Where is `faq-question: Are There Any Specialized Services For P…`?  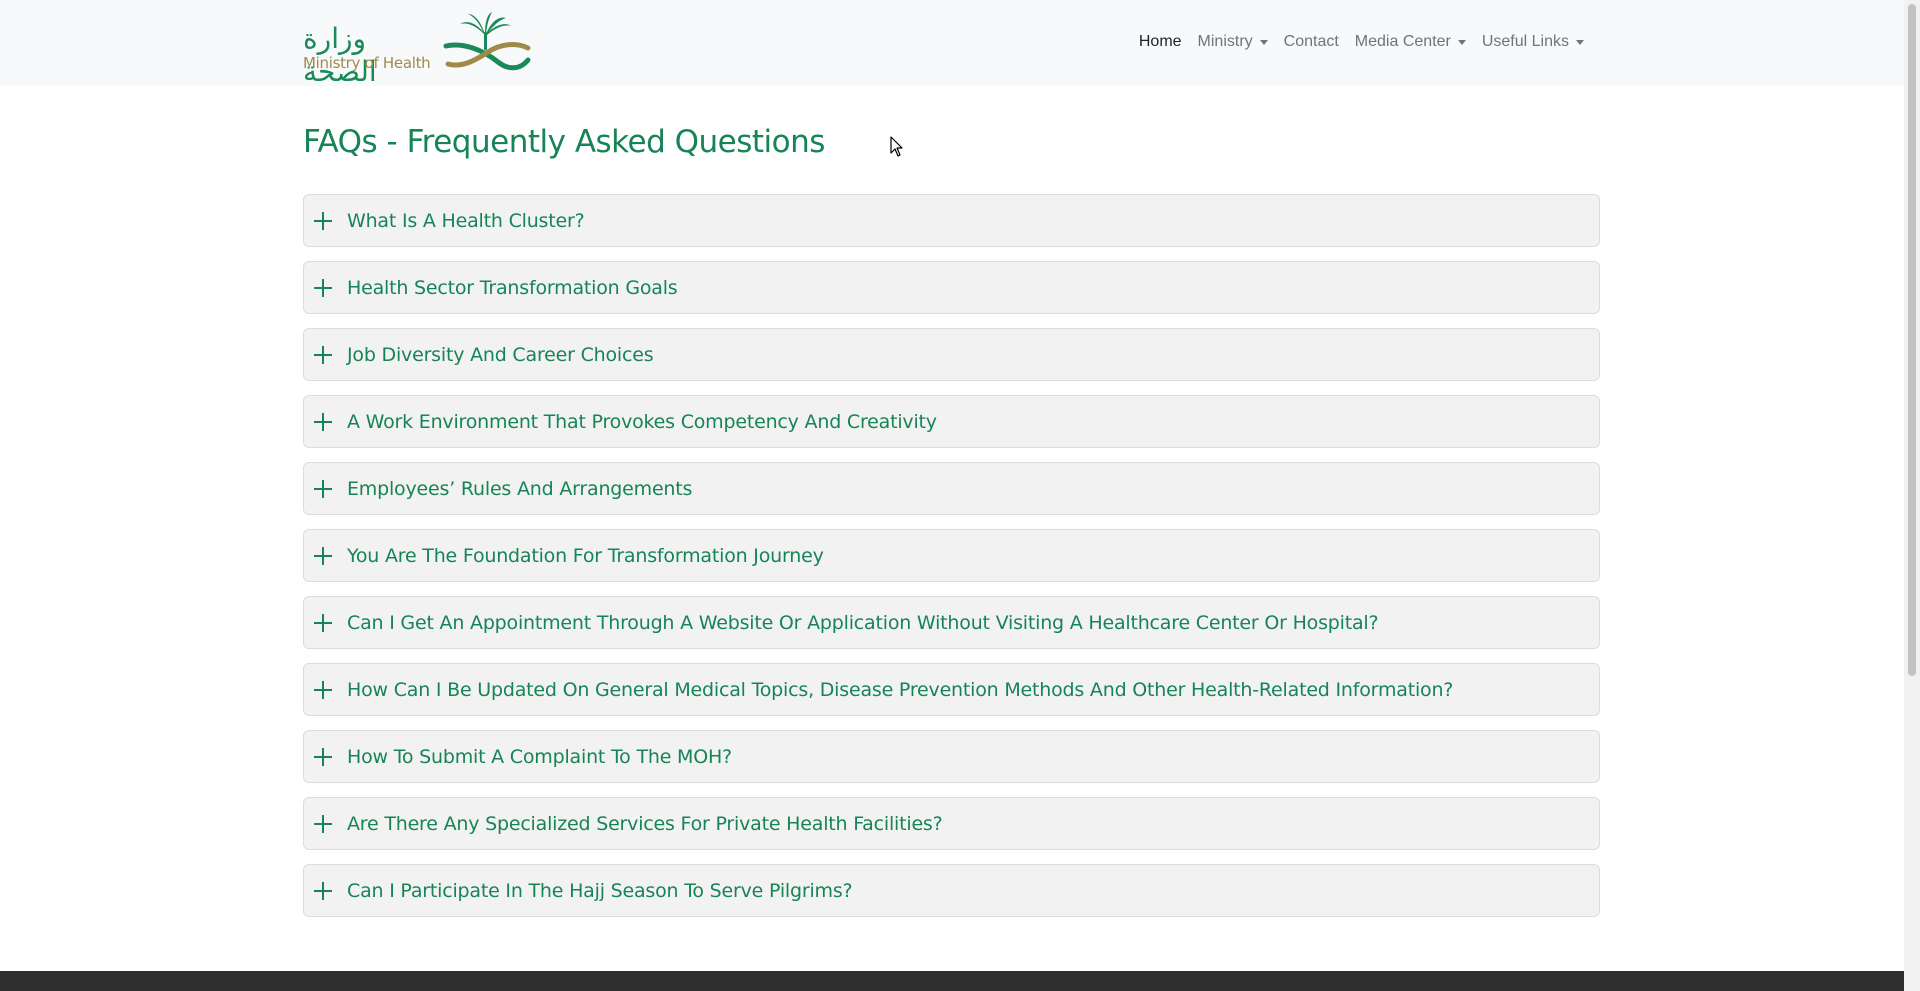
faq-question: Are There Any Specialized Services For P… is located at coordinates (645, 823).